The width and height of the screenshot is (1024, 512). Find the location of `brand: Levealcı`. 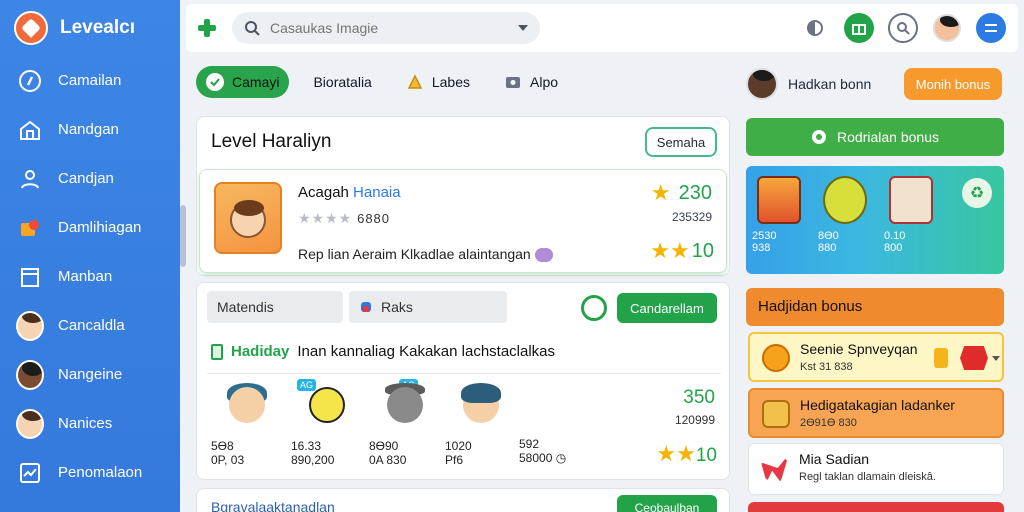

brand: Levealcı is located at coordinates (90, 28).